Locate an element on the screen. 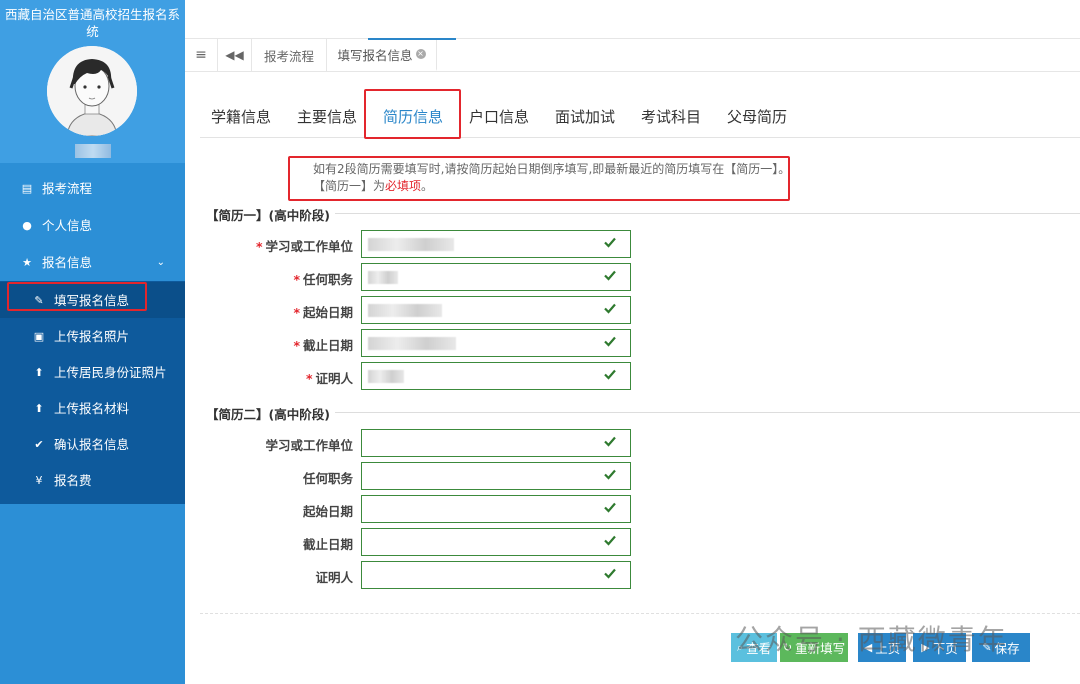  field-label-witness: * 证明人 is located at coordinates (329, 378).